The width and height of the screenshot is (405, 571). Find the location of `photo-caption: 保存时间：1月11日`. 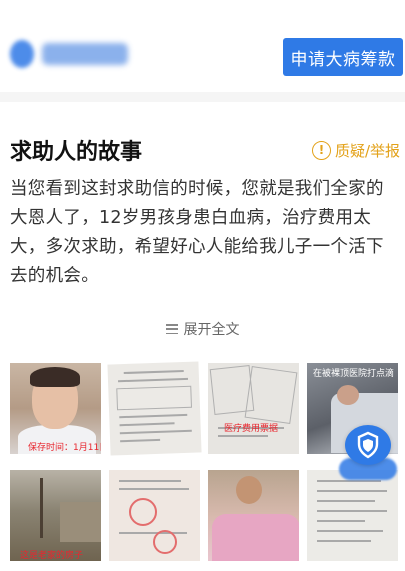

photo-caption: 保存时间：1月11日 is located at coordinates (64, 448).